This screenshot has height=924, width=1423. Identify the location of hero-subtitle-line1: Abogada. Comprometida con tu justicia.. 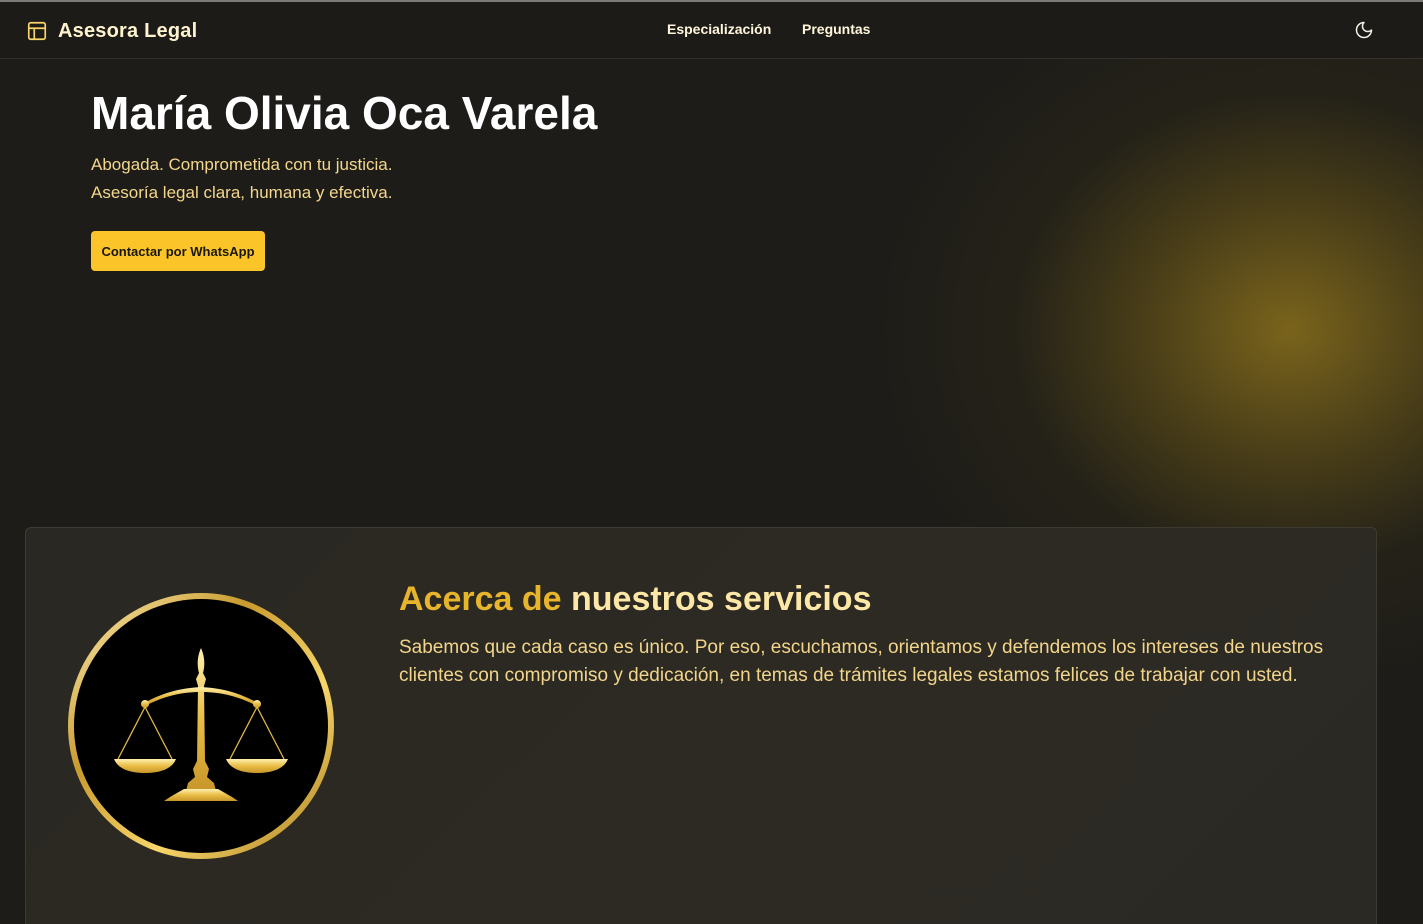
(242, 164).